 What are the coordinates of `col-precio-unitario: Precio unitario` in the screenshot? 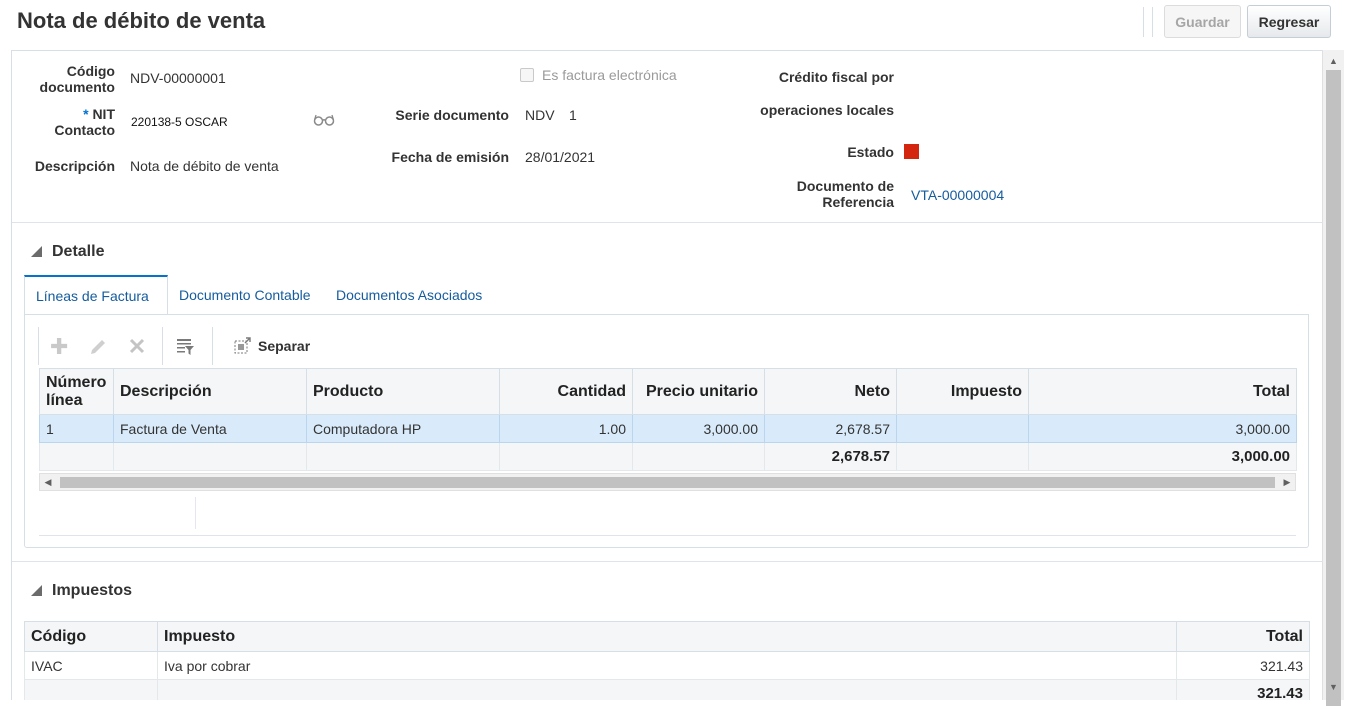 It's located at (698, 391).